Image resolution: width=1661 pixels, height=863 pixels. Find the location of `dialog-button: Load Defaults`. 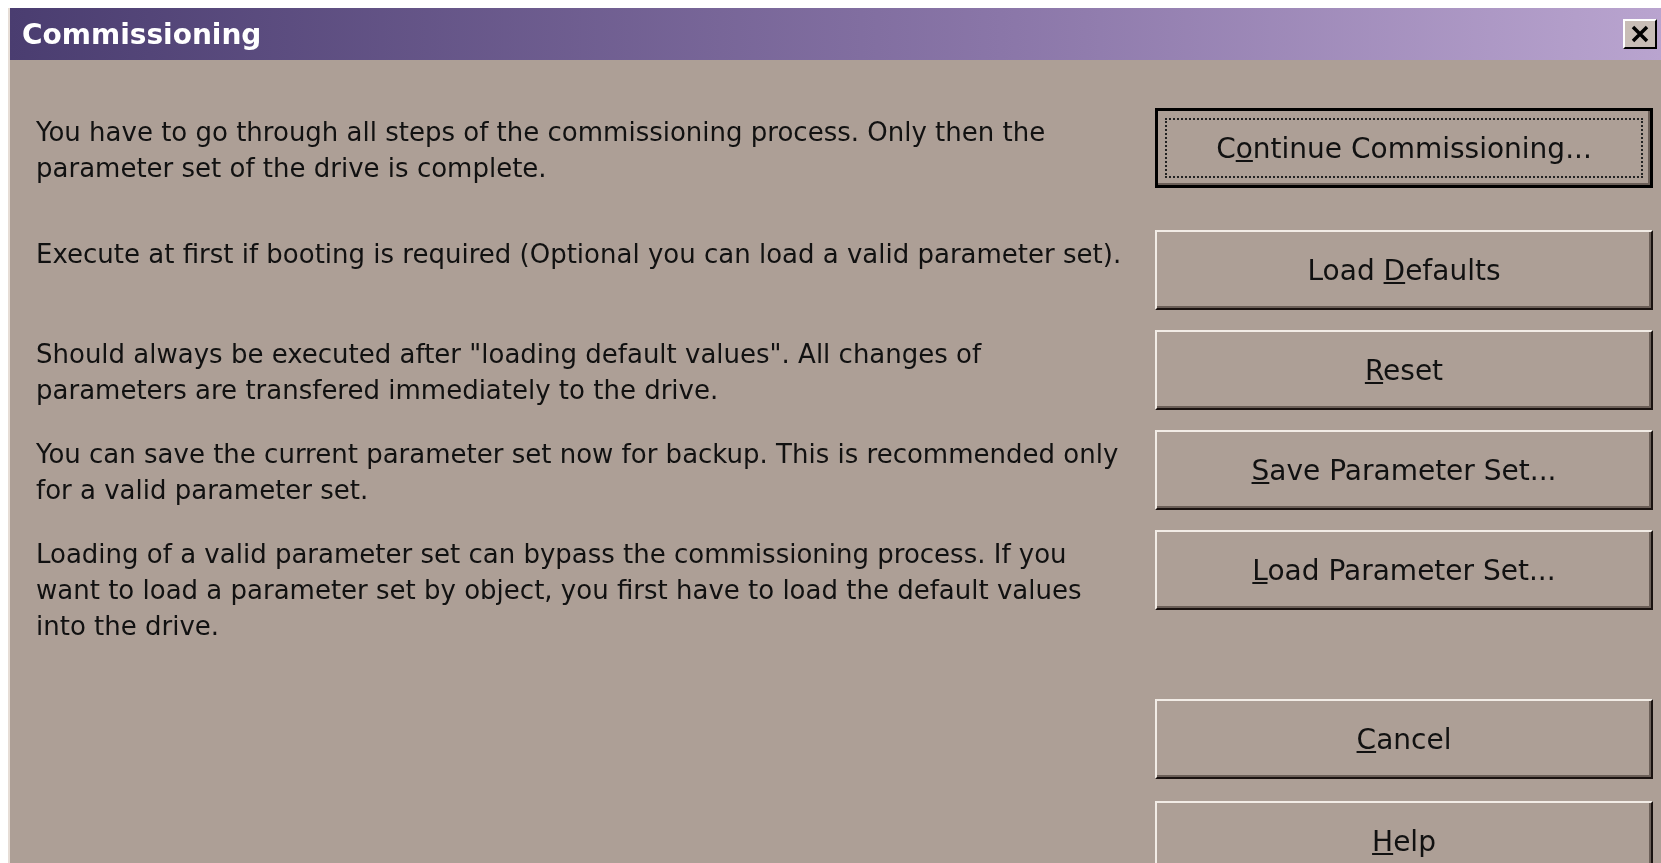

dialog-button: Load Defaults is located at coordinates (1404, 270).